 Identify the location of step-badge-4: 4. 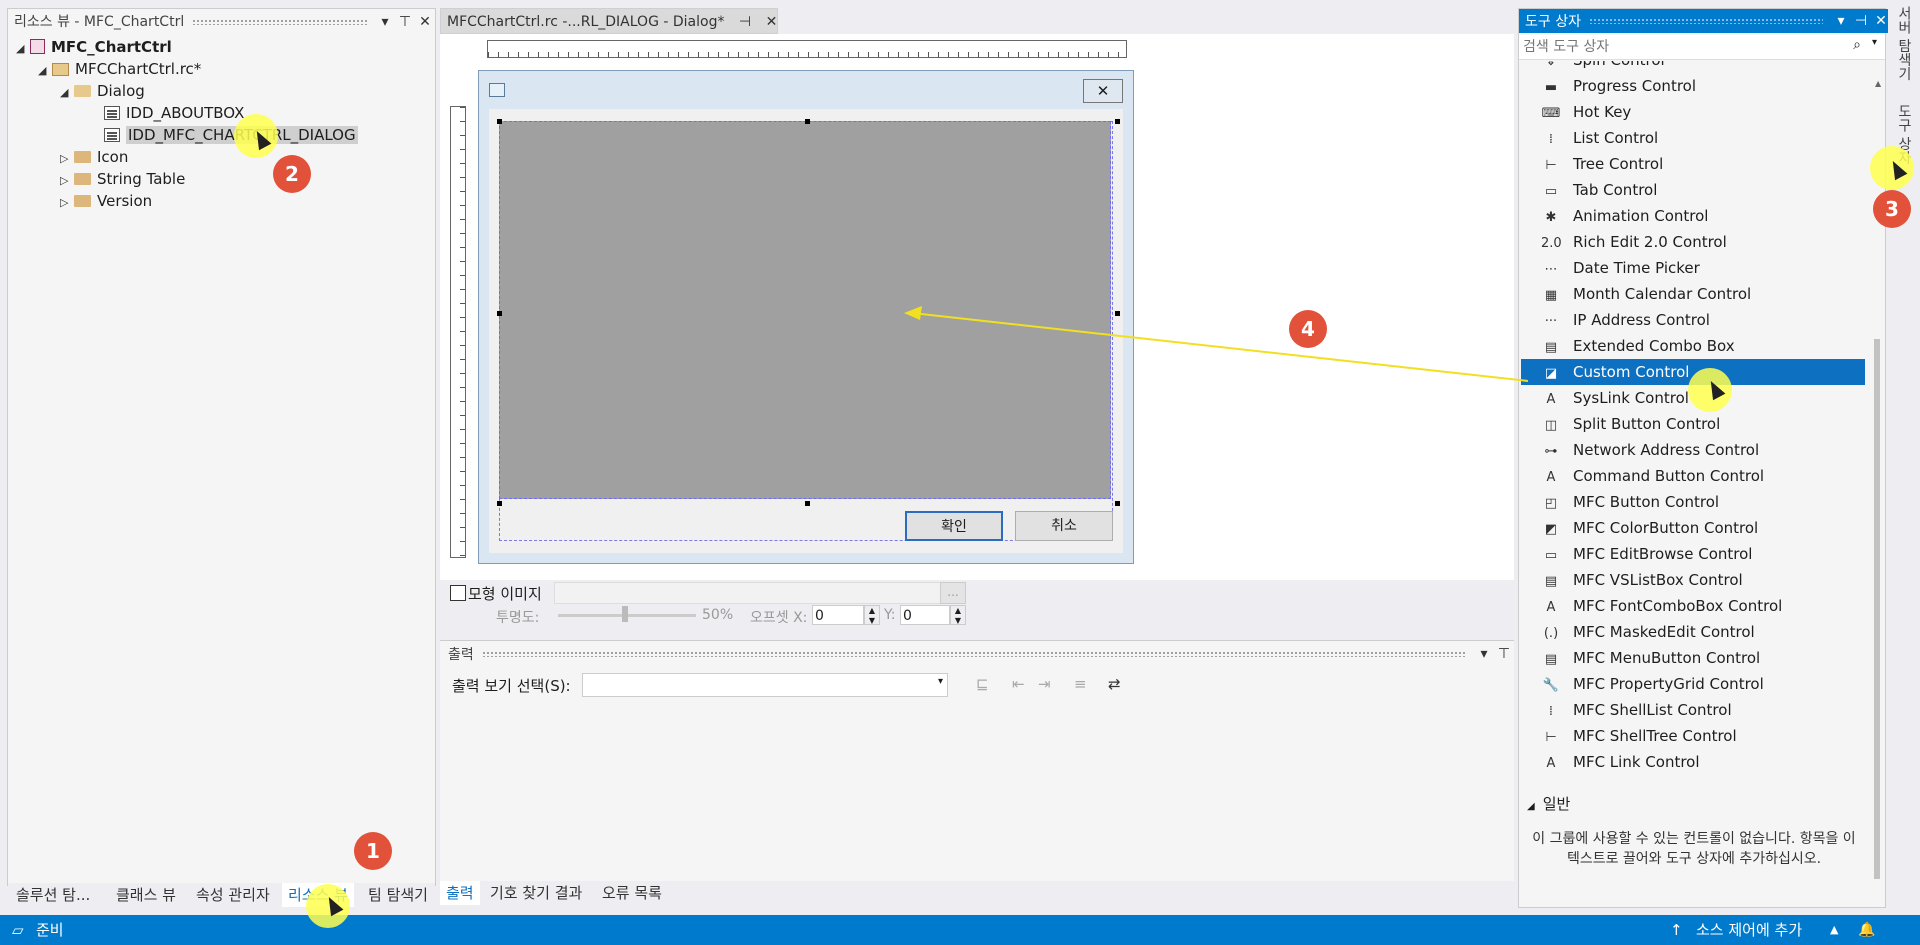
(1308, 329).